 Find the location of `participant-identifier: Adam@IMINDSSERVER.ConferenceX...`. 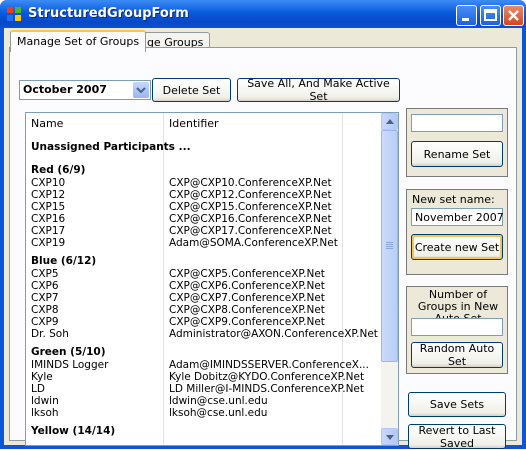

participant-identifier: Adam@IMINDSSERVER.ConferenceX... is located at coordinates (269, 365).